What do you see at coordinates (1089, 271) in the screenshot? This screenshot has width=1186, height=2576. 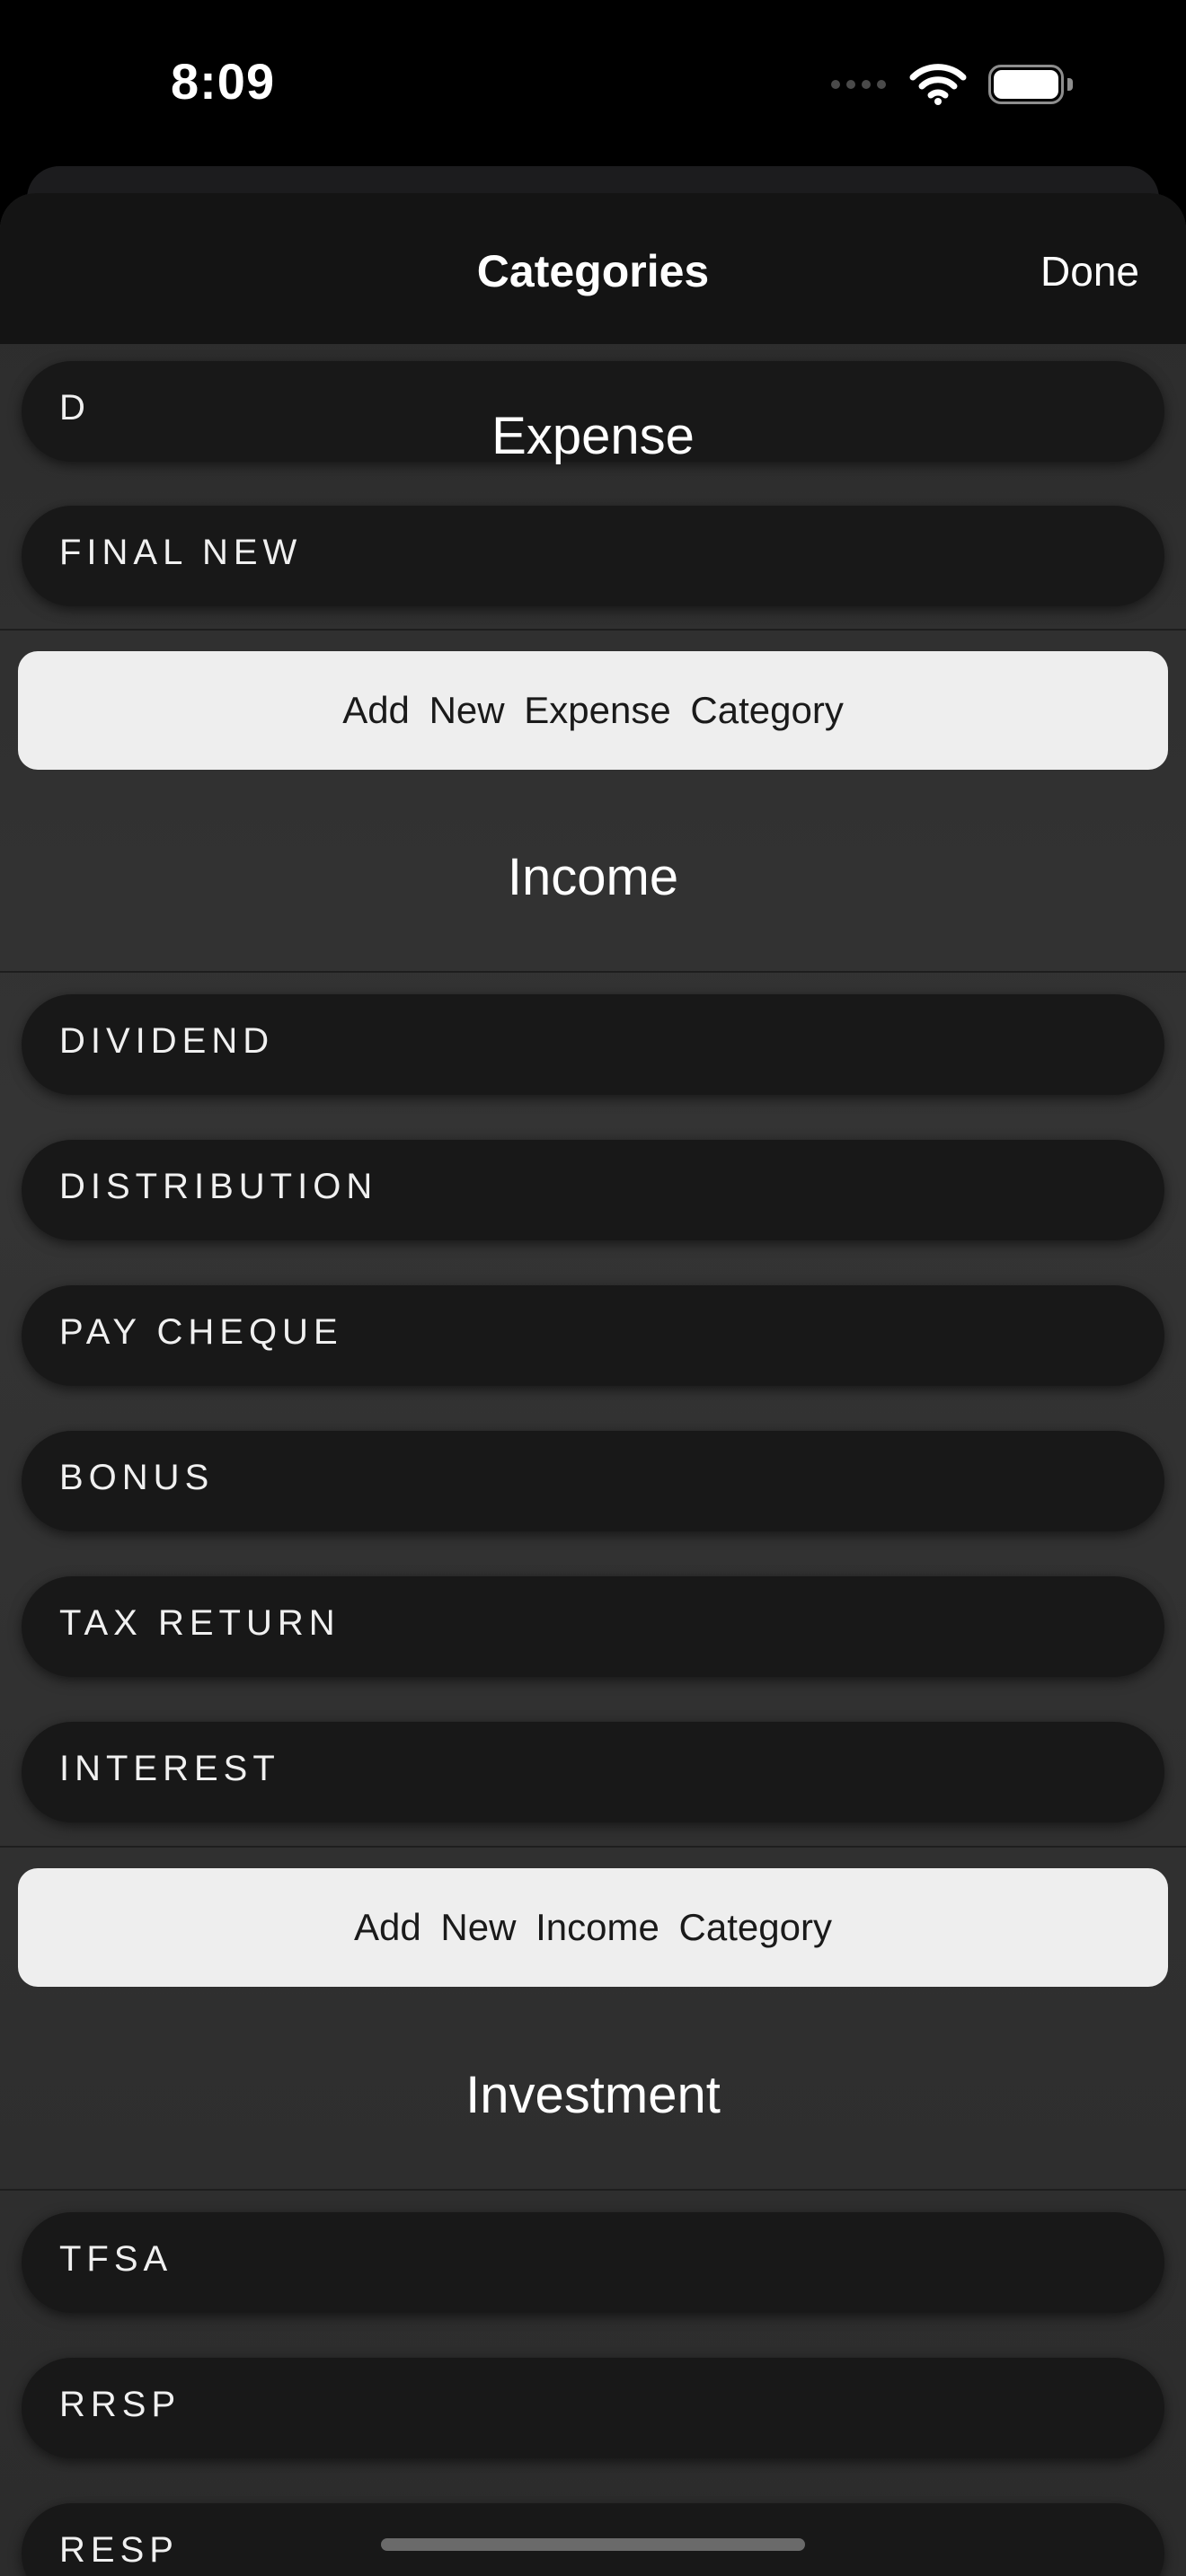 I see `done-button: Done` at bounding box center [1089, 271].